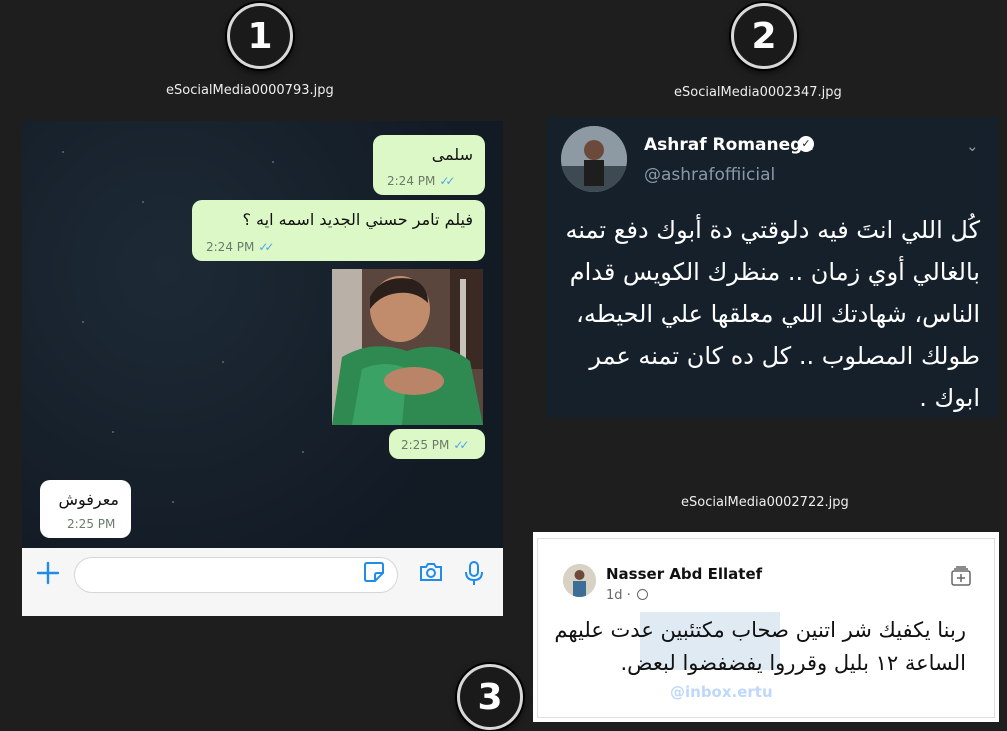 The height and width of the screenshot is (731, 1007). Describe the element at coordinates (758, 92) in the screenshot. I see `filename-caption-2: eSocialMedia0002347.jpg` at that location.